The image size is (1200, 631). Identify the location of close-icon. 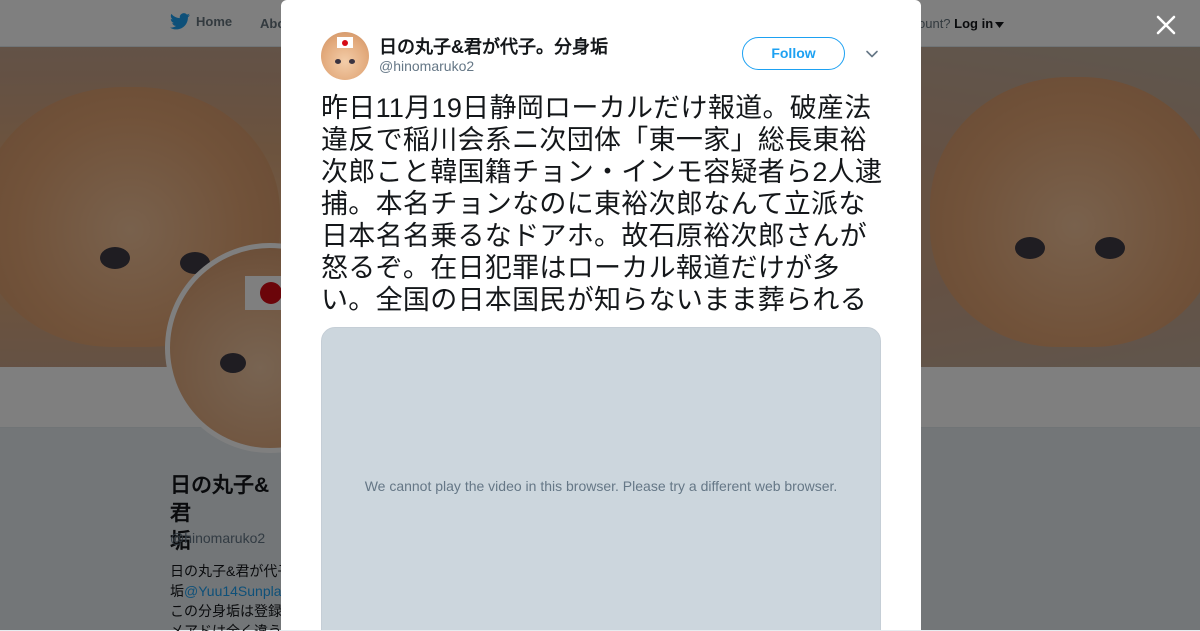
(1166, 25).